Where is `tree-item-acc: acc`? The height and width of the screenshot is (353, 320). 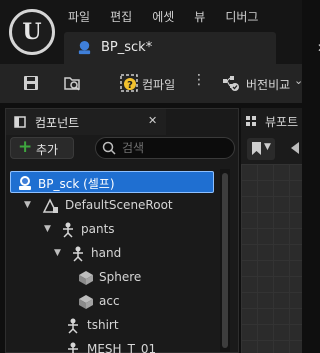
tree-item-acc: acc is located at coordinates (112, 302).